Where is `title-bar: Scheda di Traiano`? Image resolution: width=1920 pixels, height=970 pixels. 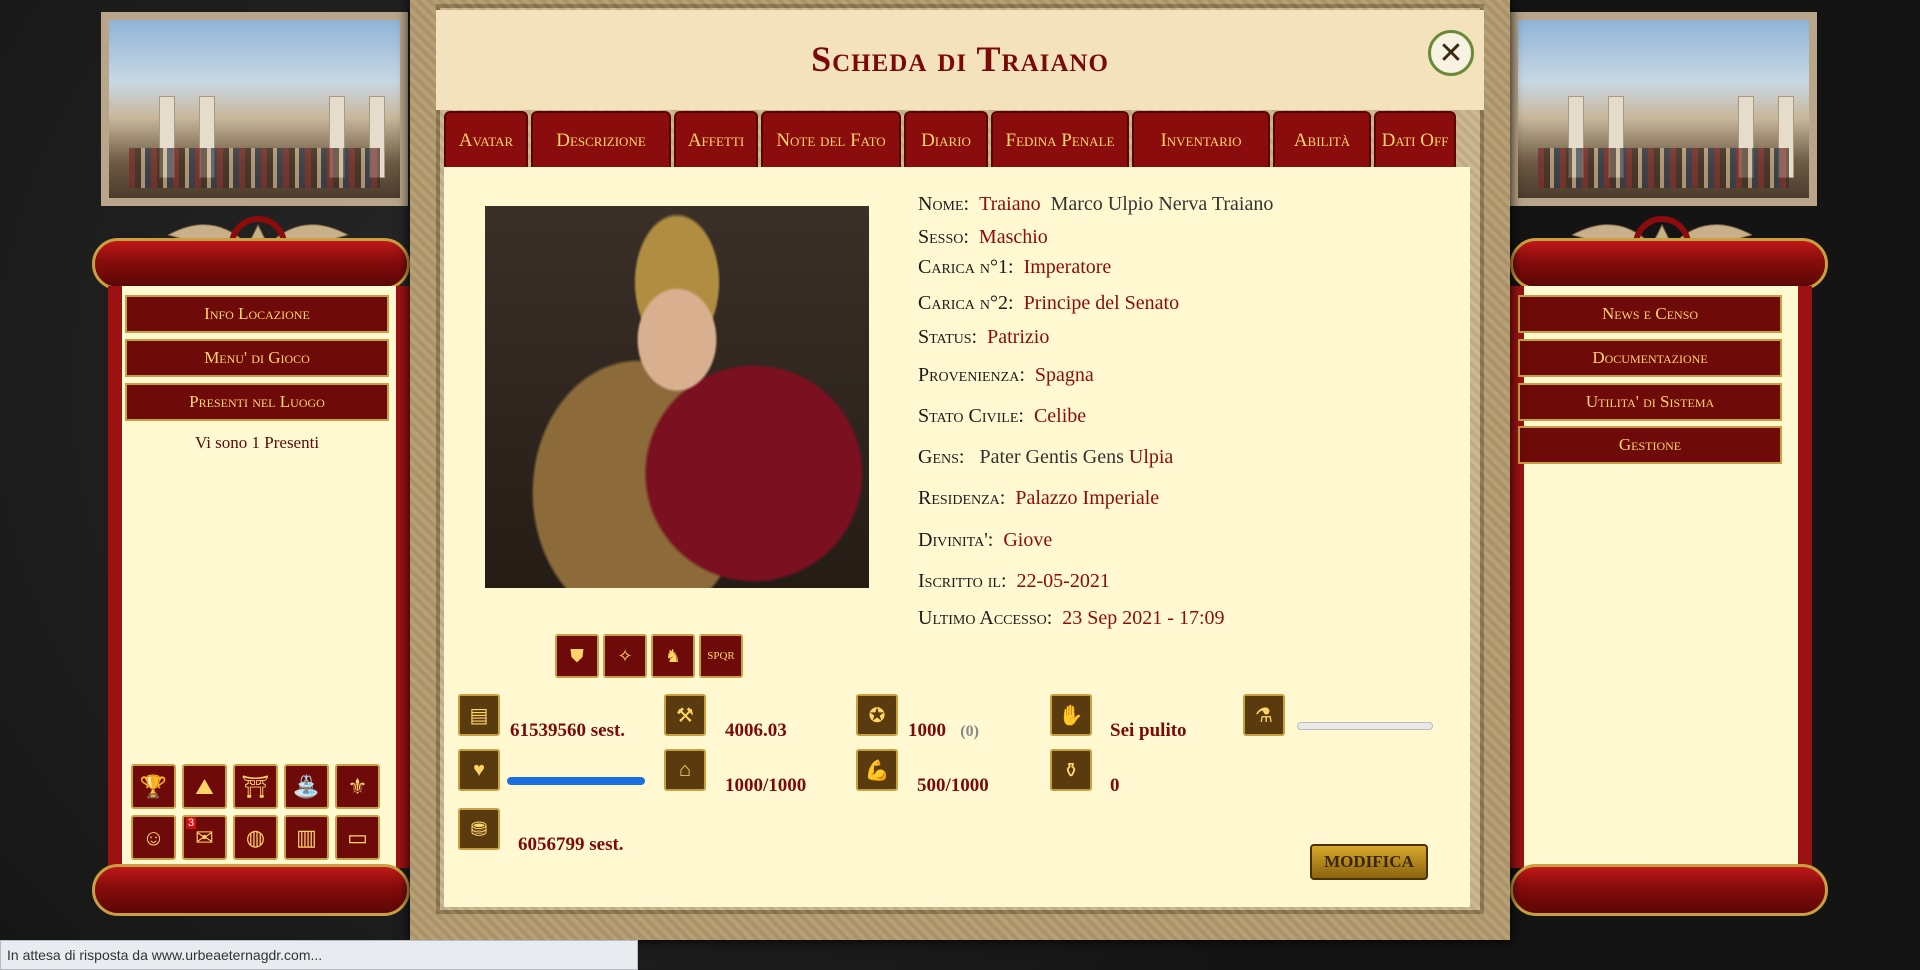 title-bar: Scheda di Traiano is located at coordinates (960, 60).